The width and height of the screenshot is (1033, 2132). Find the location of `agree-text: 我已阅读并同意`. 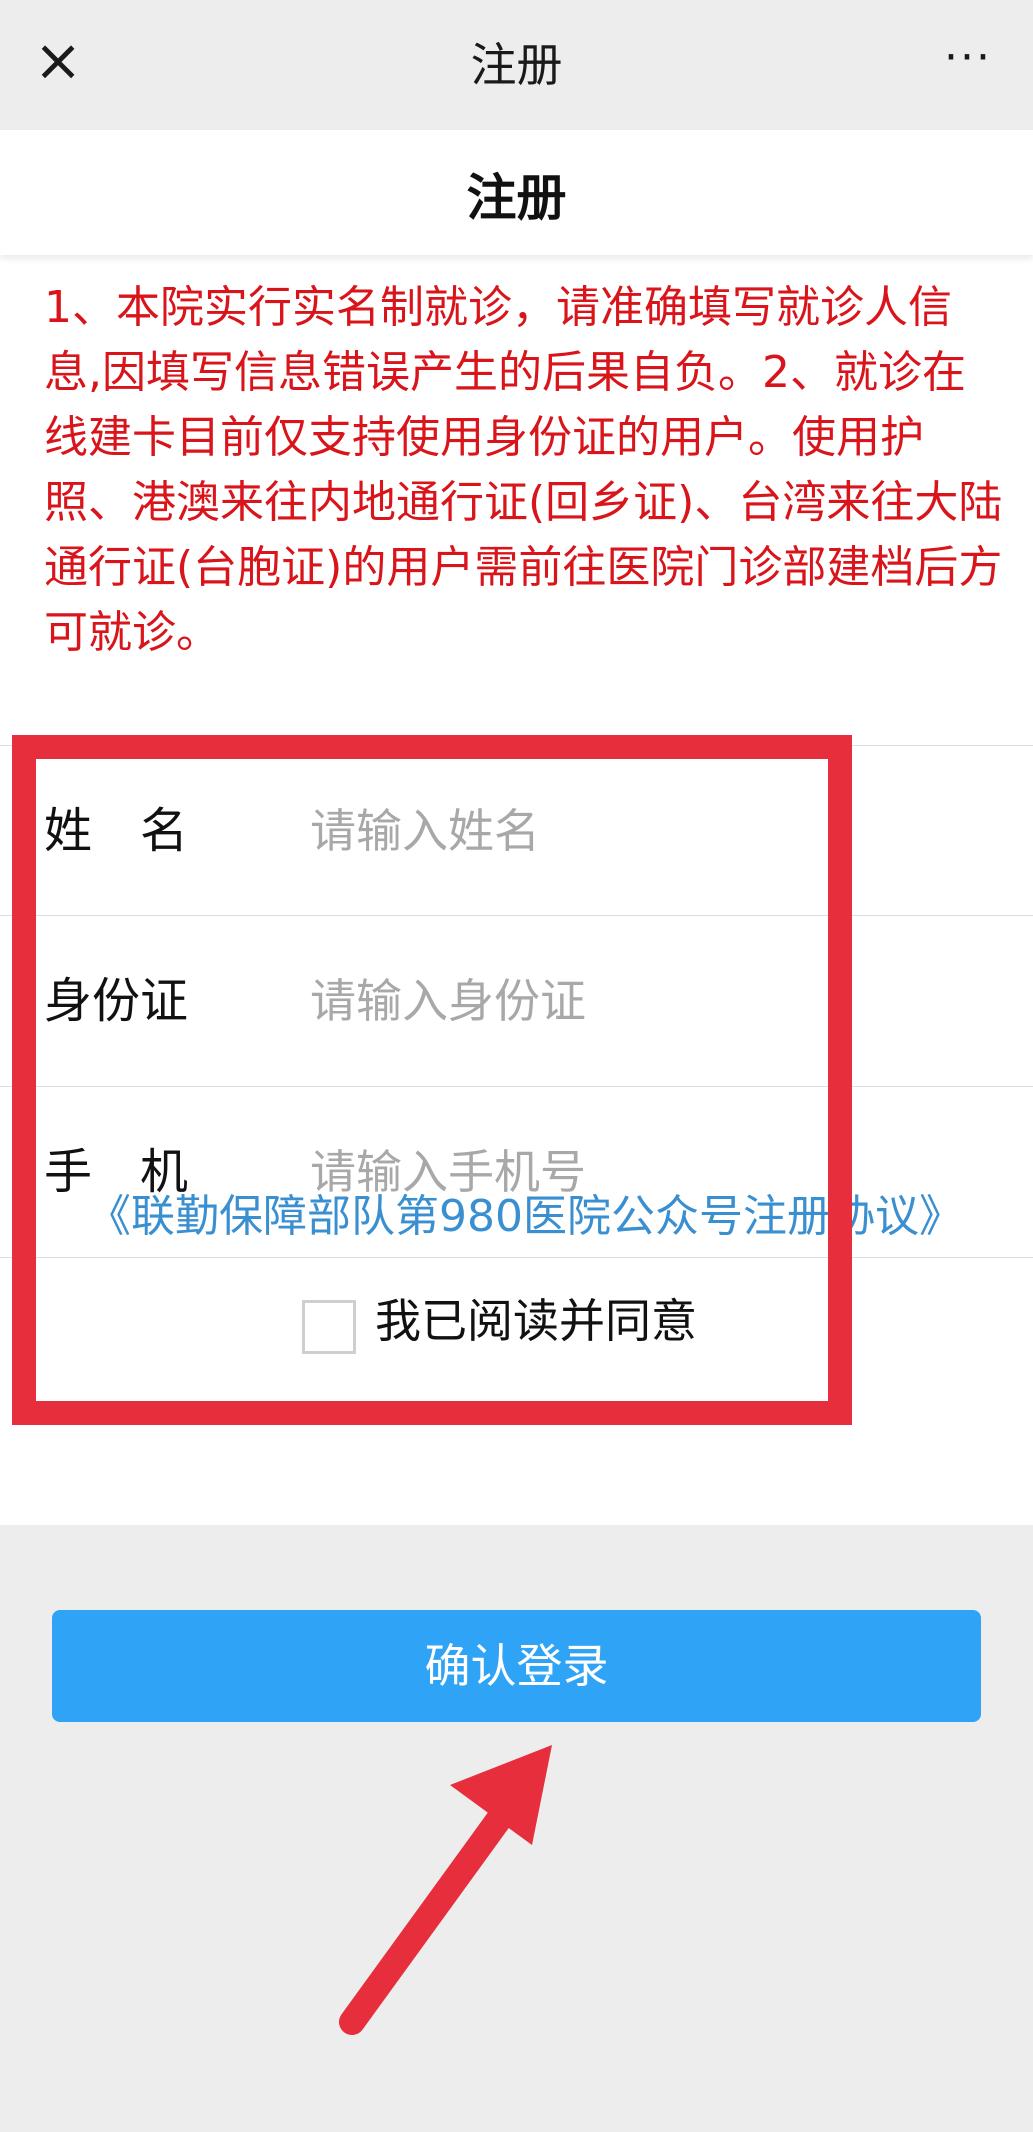

agree-text: 我已阅读并同意 is located at coordinates (536, 1321).